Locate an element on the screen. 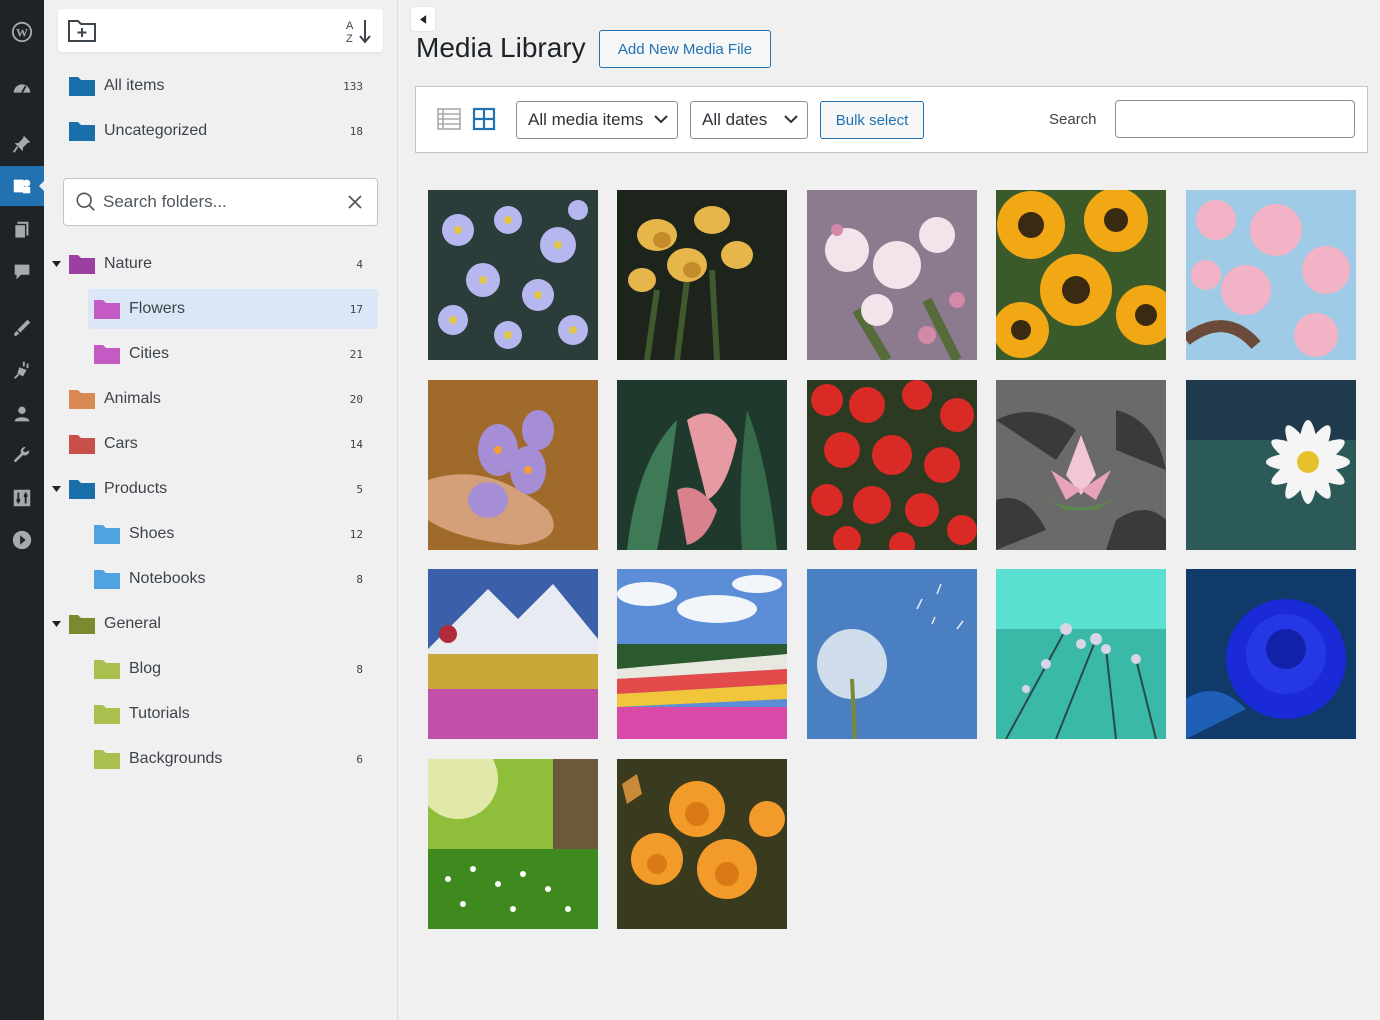 This screenshot has width=1380, height=1020. media-icon is located at coordinates (22, 186).